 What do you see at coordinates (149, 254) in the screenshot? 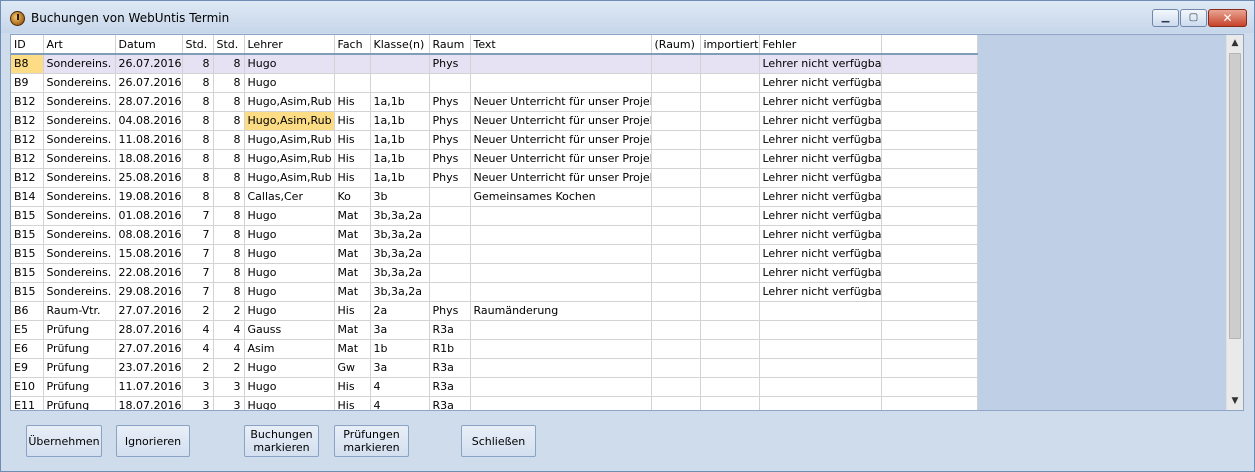
I see `table-cell: 15.08.2016` at bounding box center [149, 254].